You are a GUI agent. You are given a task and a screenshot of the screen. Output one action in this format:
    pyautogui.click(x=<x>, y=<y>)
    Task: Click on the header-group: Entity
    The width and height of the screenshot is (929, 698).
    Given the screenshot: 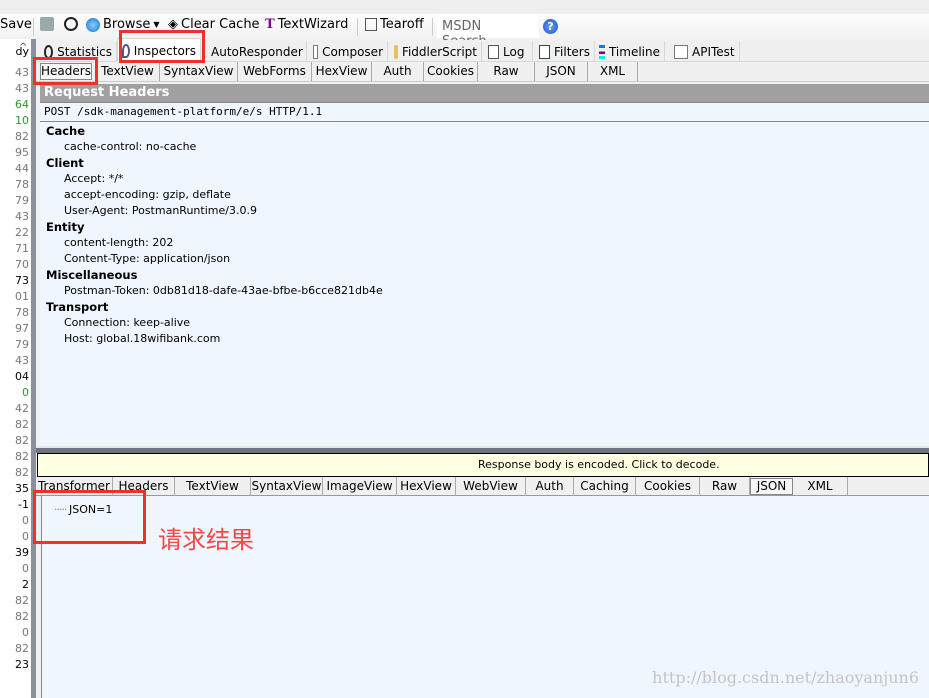 What is the action you would take?
    pyautogui.click(x=65, y=227)
    